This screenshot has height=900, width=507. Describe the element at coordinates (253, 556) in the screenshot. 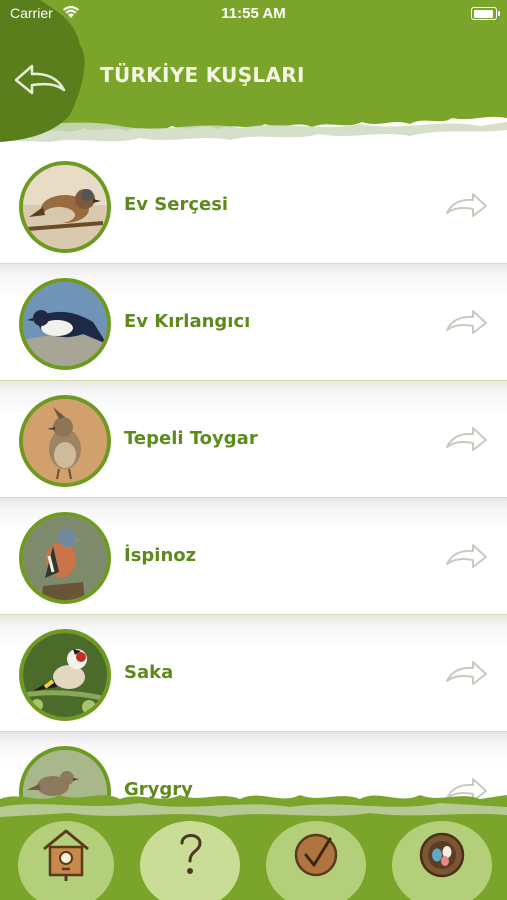

I see `list-item: İspinoz` at that location.